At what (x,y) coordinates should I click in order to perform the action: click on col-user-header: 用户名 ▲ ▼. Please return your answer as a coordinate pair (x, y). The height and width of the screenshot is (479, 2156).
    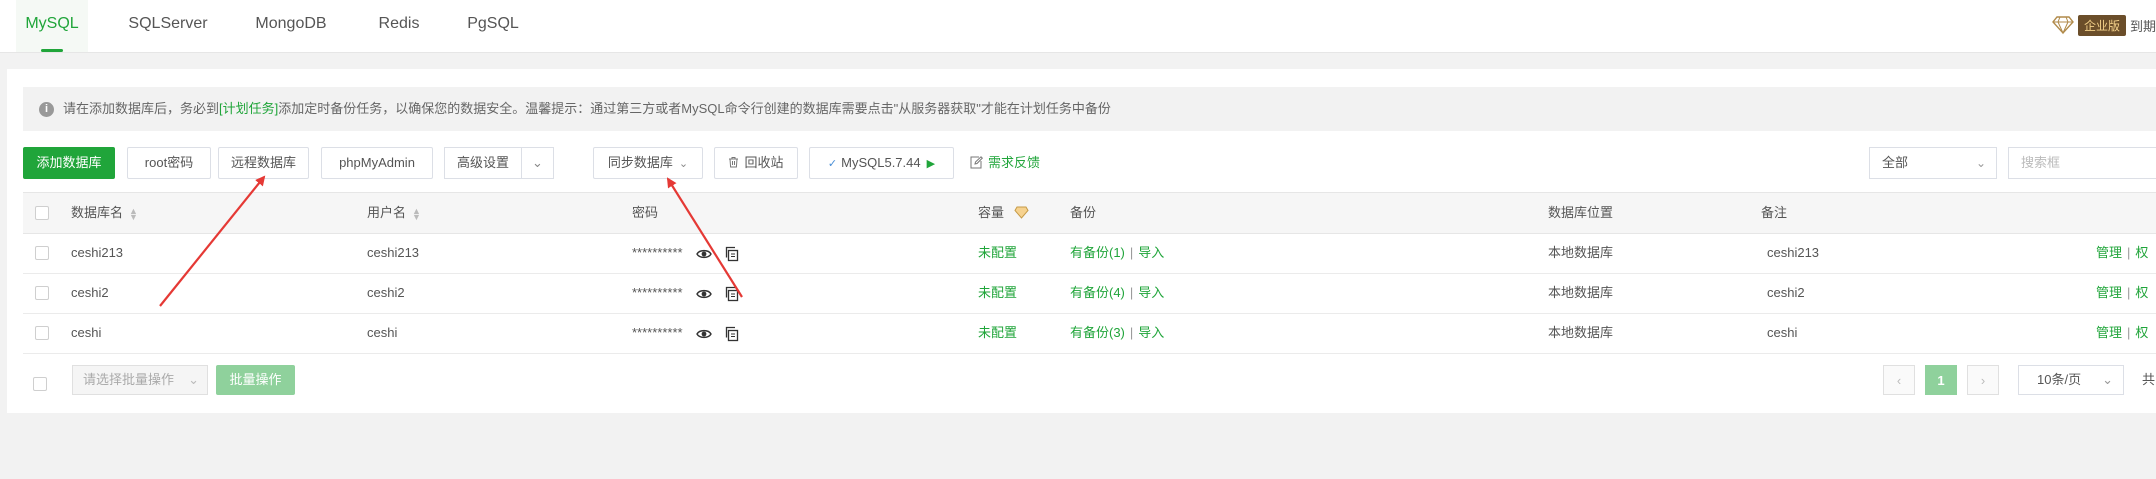
    Looking at the image, I should click on (394, 213).